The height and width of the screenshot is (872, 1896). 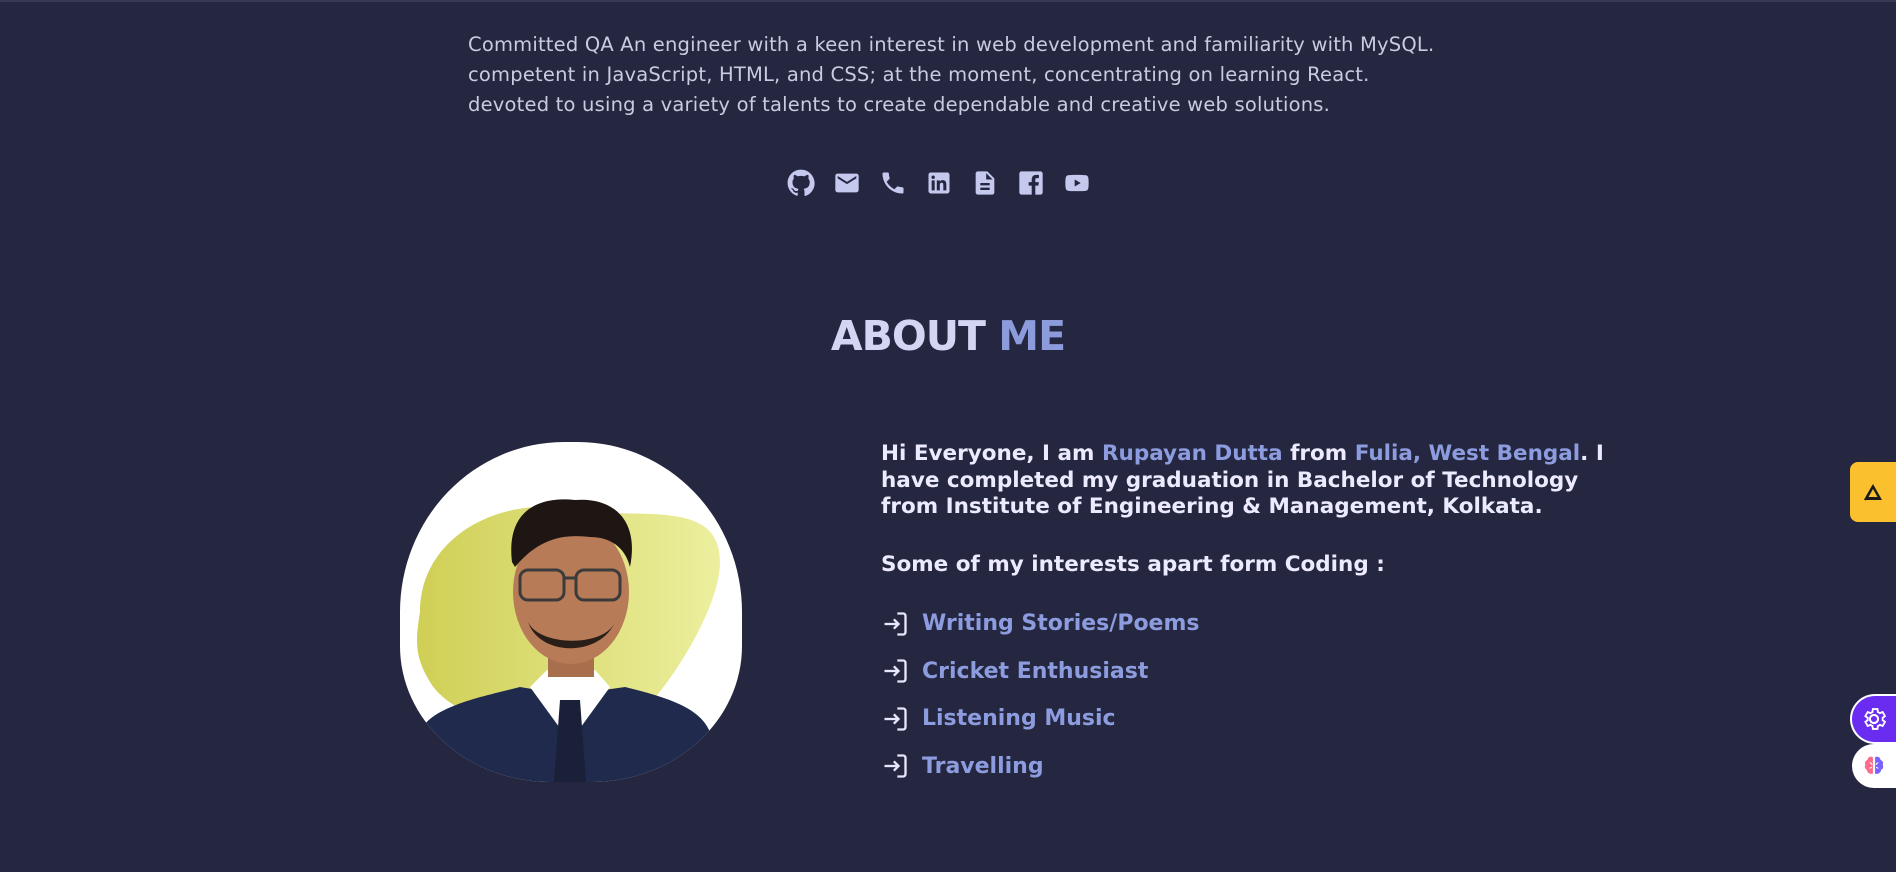 I want to click on resume-link, so click(x=985, y=183).